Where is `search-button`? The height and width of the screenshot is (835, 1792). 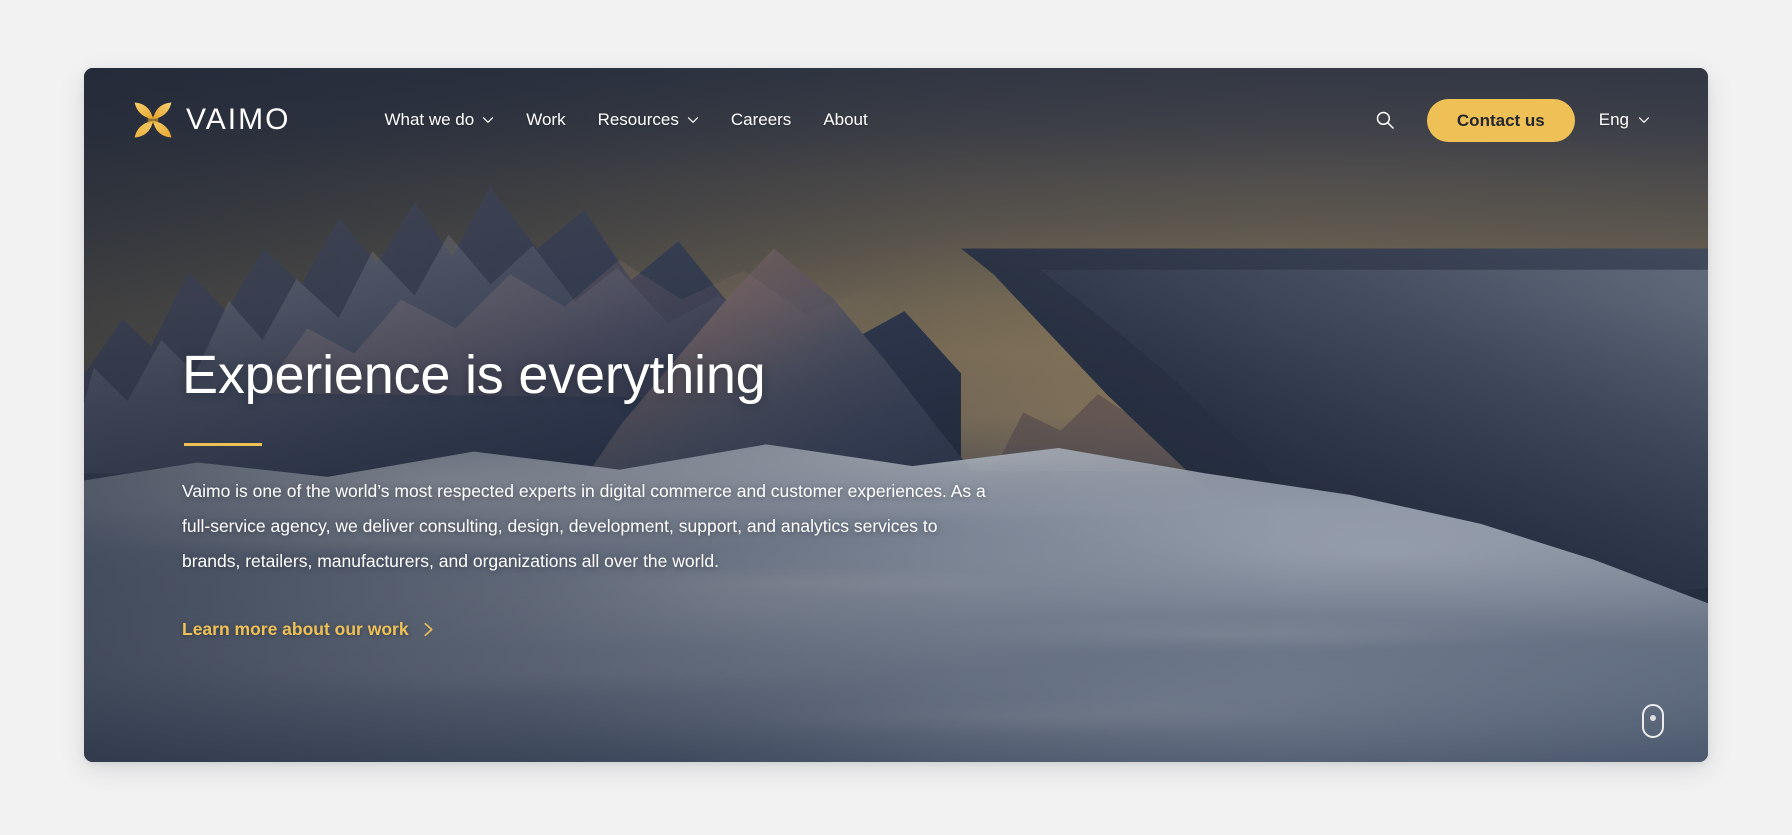 search-button is located at coordinates (1385, 120).